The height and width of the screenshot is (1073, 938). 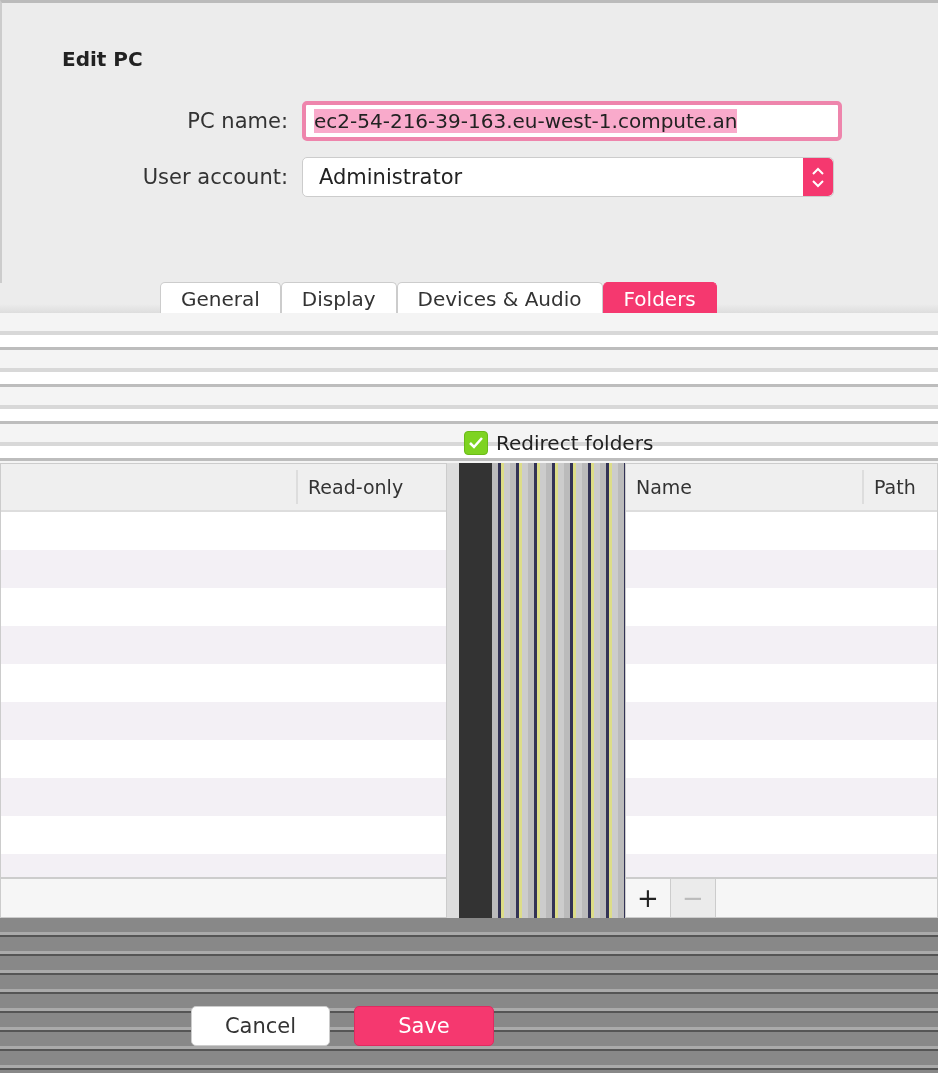 What do you see at coordinates (659, 297) in the screenshot?
I see `tab: Folders` at bounding box center [659, 297].